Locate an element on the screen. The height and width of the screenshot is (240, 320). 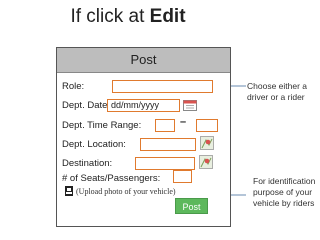
car-photo-icon is located at coordinates (69, 191).